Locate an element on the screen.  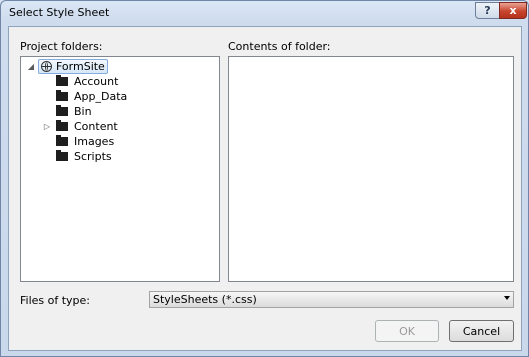
tree-node-label: Images is located at coordinates (94, 141).